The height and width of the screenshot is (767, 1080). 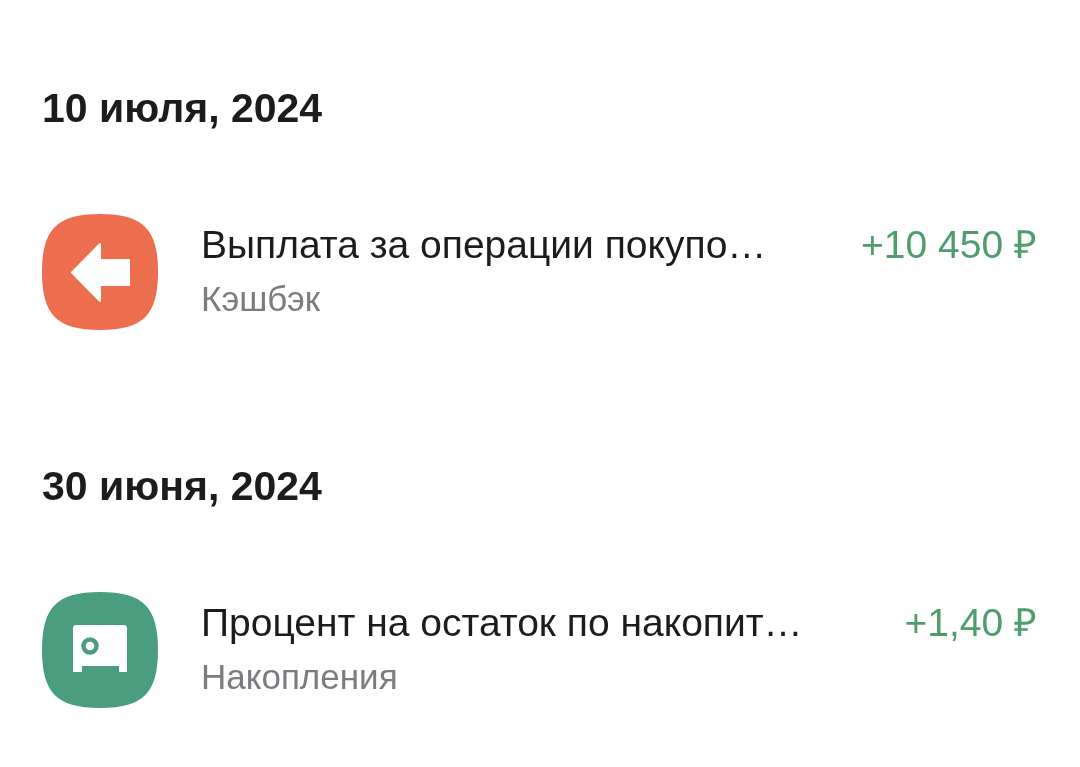 What do you see at coordinates (182, 108) in the screenshot?
I see `date-heading: 10 июля, 2024` at bounding box center [182, 108].